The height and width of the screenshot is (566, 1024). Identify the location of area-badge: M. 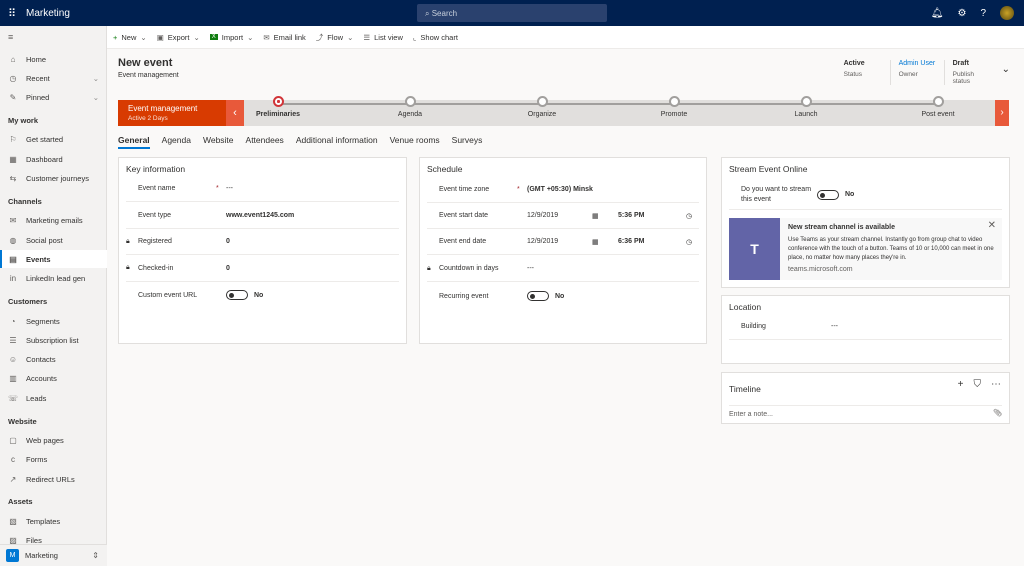
(12, 555).